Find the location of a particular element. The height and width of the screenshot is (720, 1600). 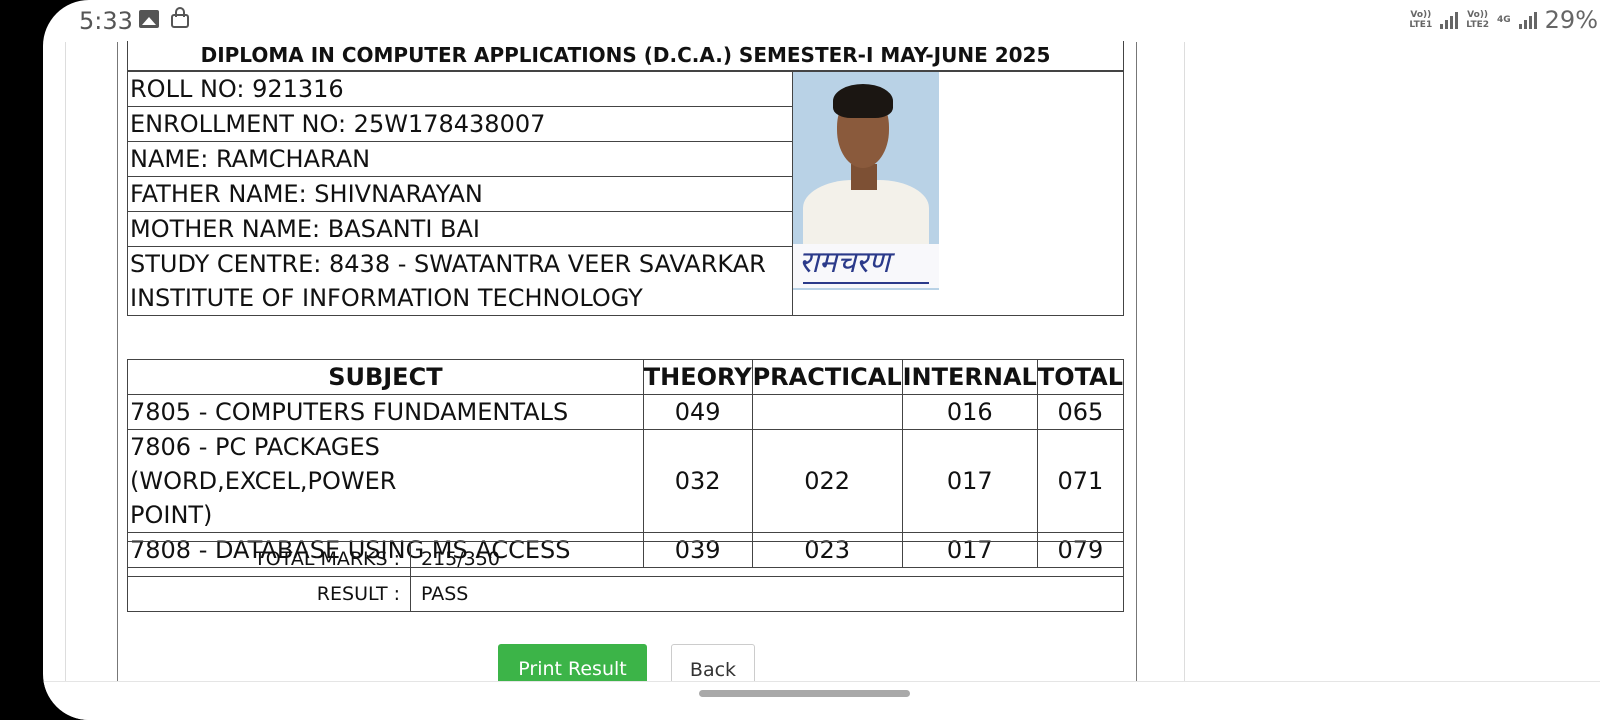

practical-cell: 022 is located at coordinates (827, 481).